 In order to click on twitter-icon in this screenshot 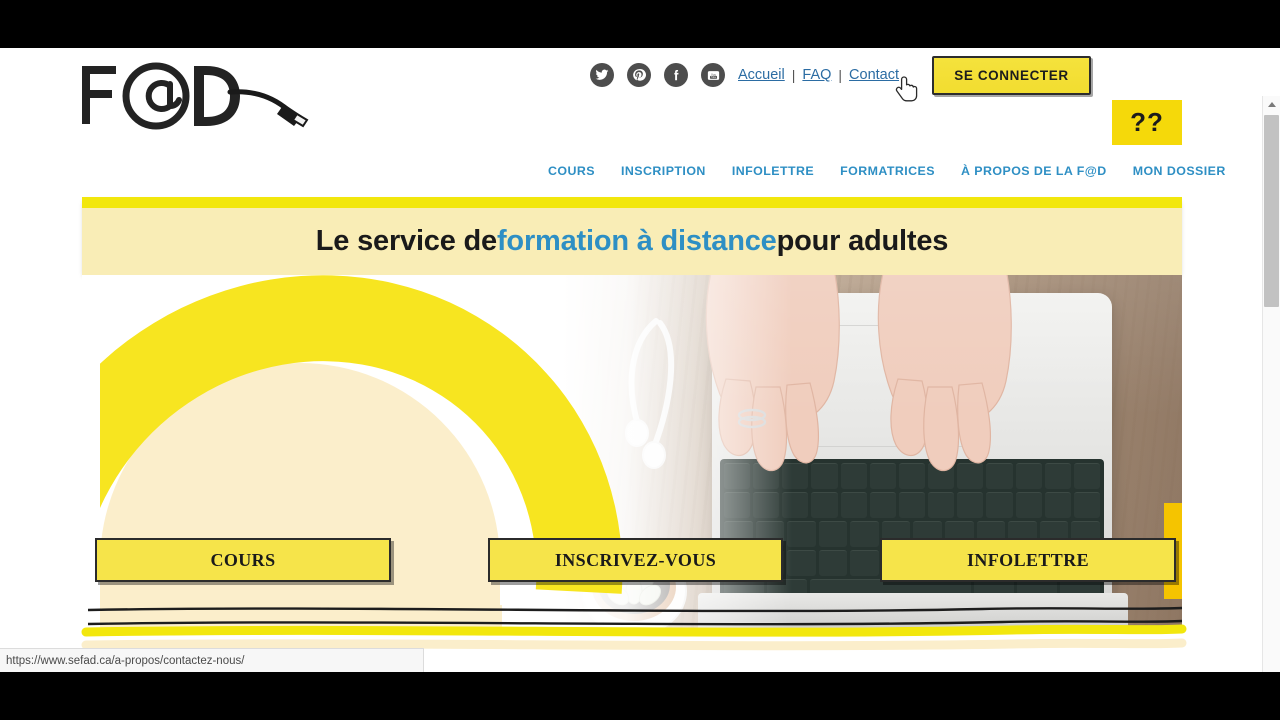, I will do `click(602, 75)`.